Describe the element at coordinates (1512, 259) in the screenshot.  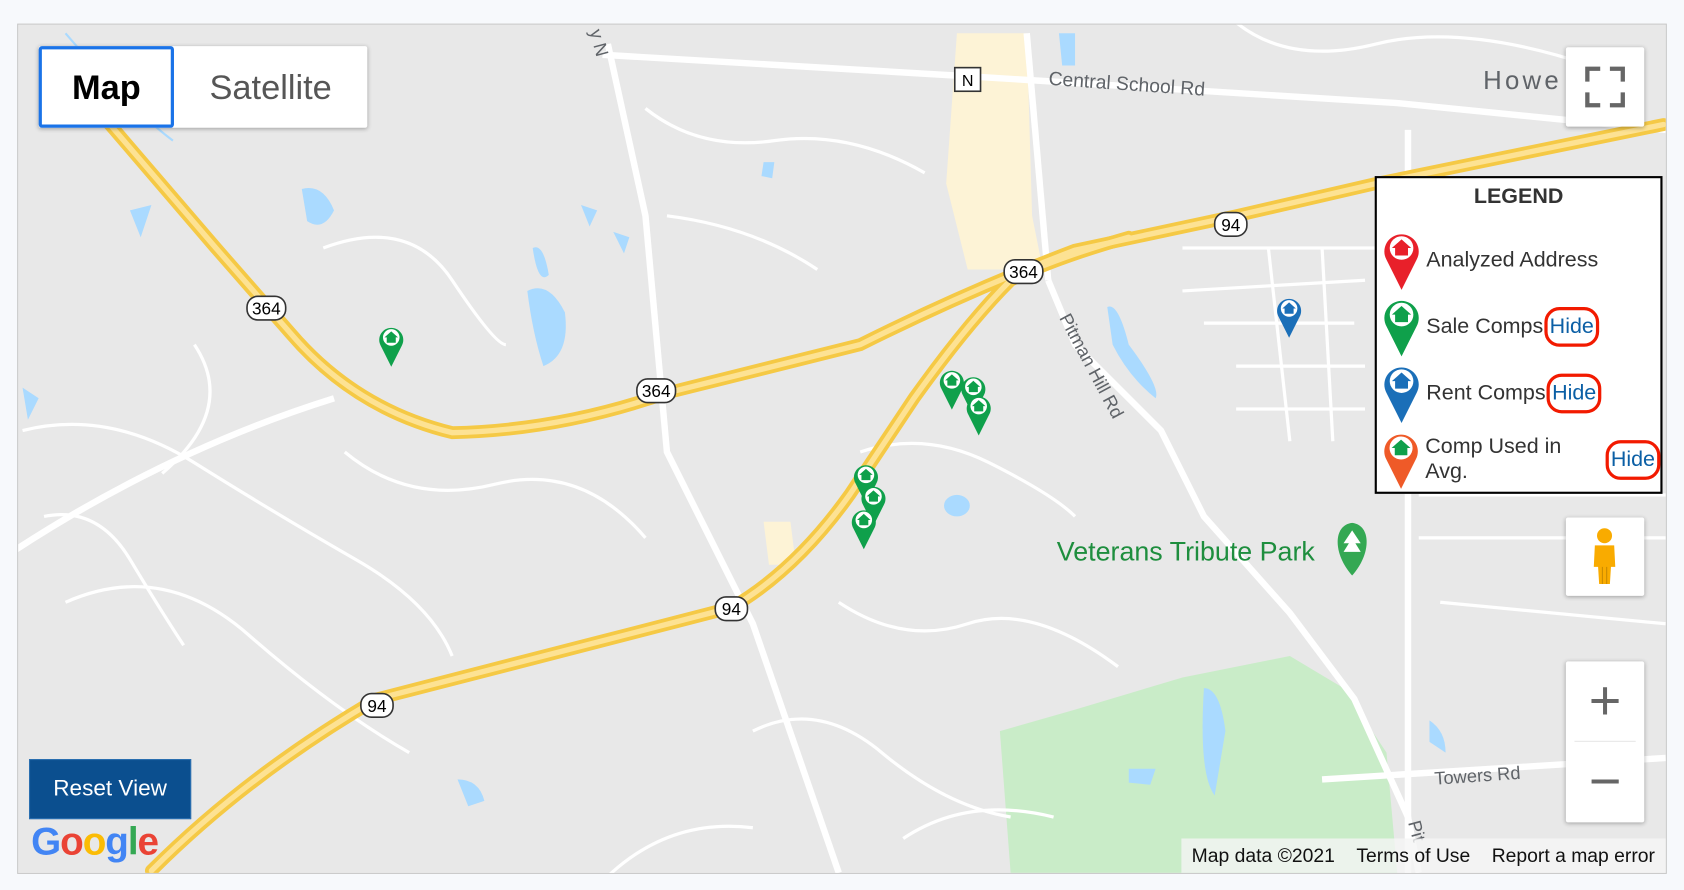
I see `legend-item-label: Analyzed Address` at that location.